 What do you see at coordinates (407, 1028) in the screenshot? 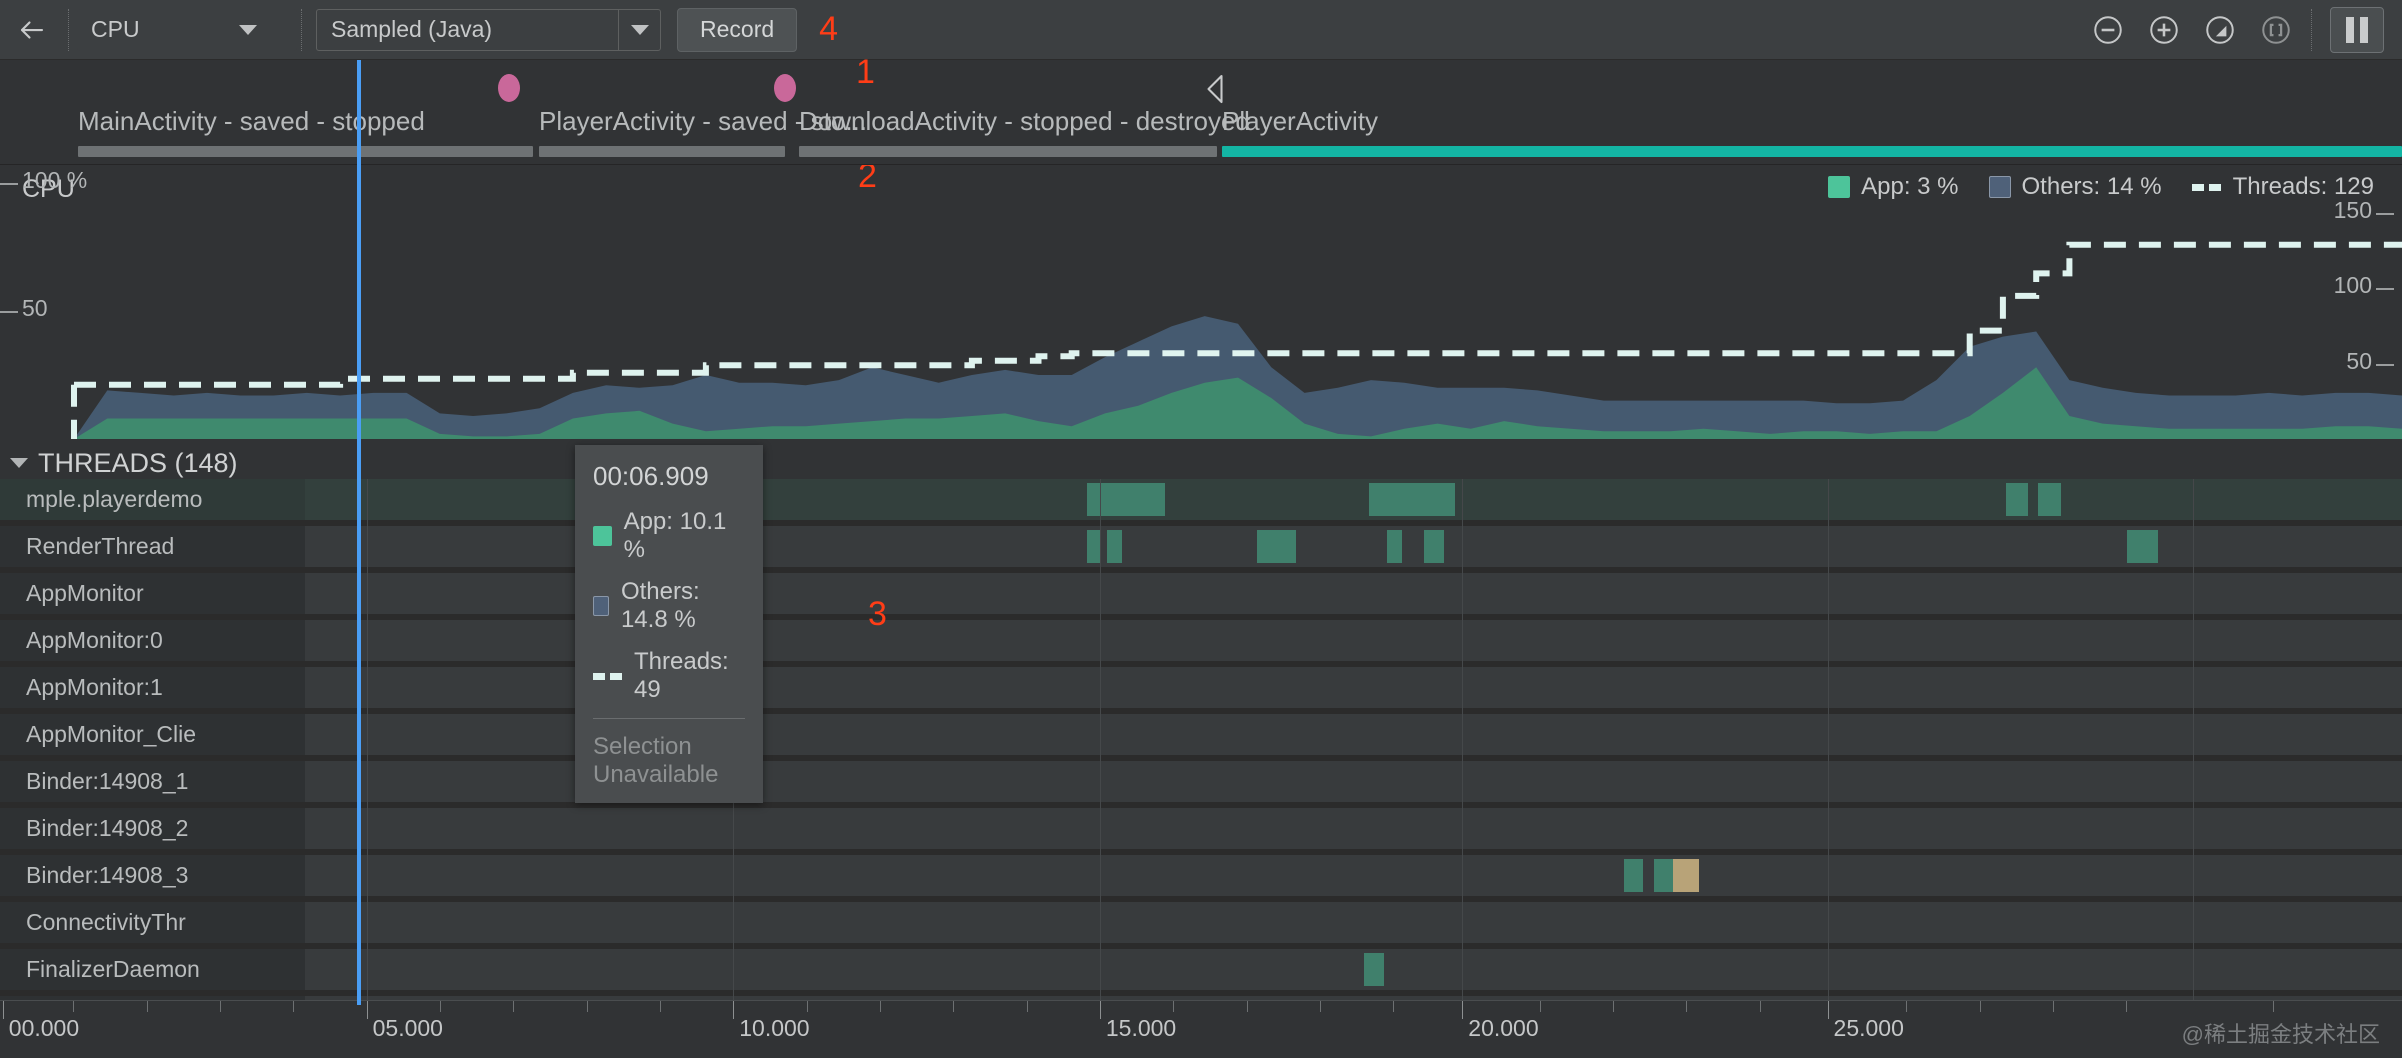
I see `time-tick-label: 05.000` at bounding box center [407, 1028].